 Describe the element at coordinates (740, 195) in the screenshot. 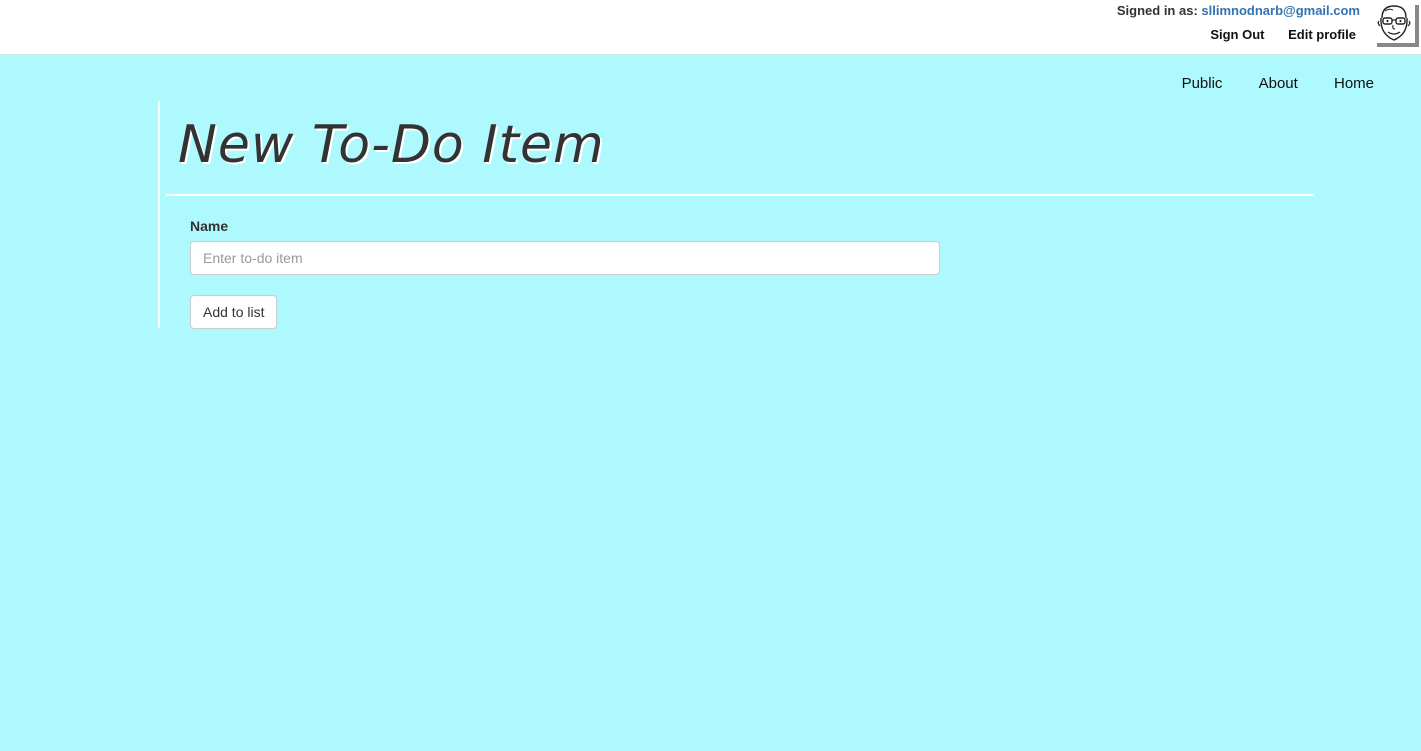

I see `title-divider` at that location.